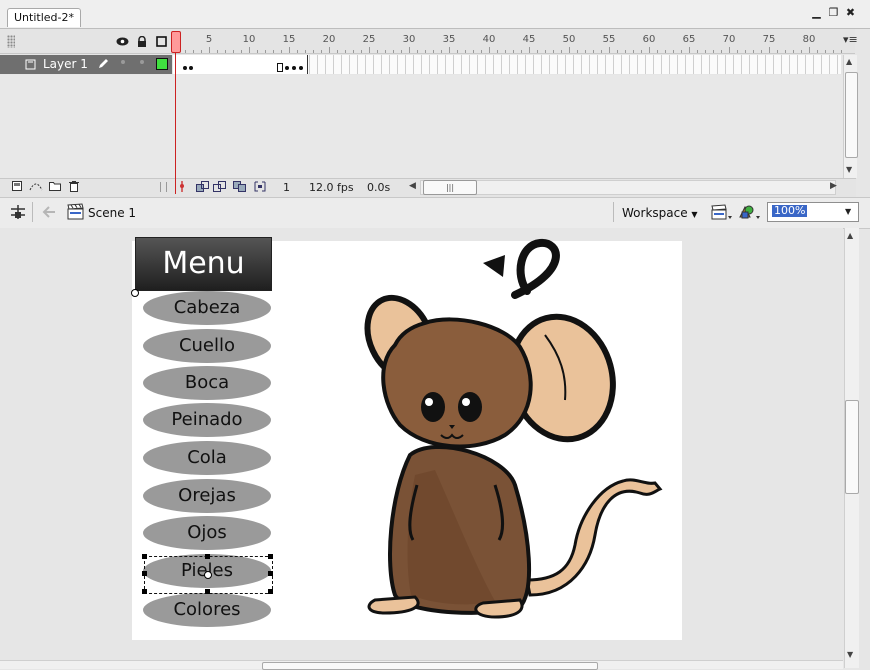 The image size is (870, 670). Describe the element at coordinates (851, 115) in the screenshot. I see `timeline-vertical-scroll-thumb` at that location.